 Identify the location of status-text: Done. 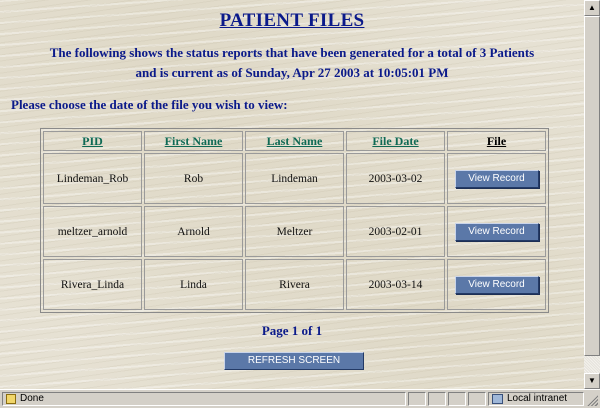
(32, 398).